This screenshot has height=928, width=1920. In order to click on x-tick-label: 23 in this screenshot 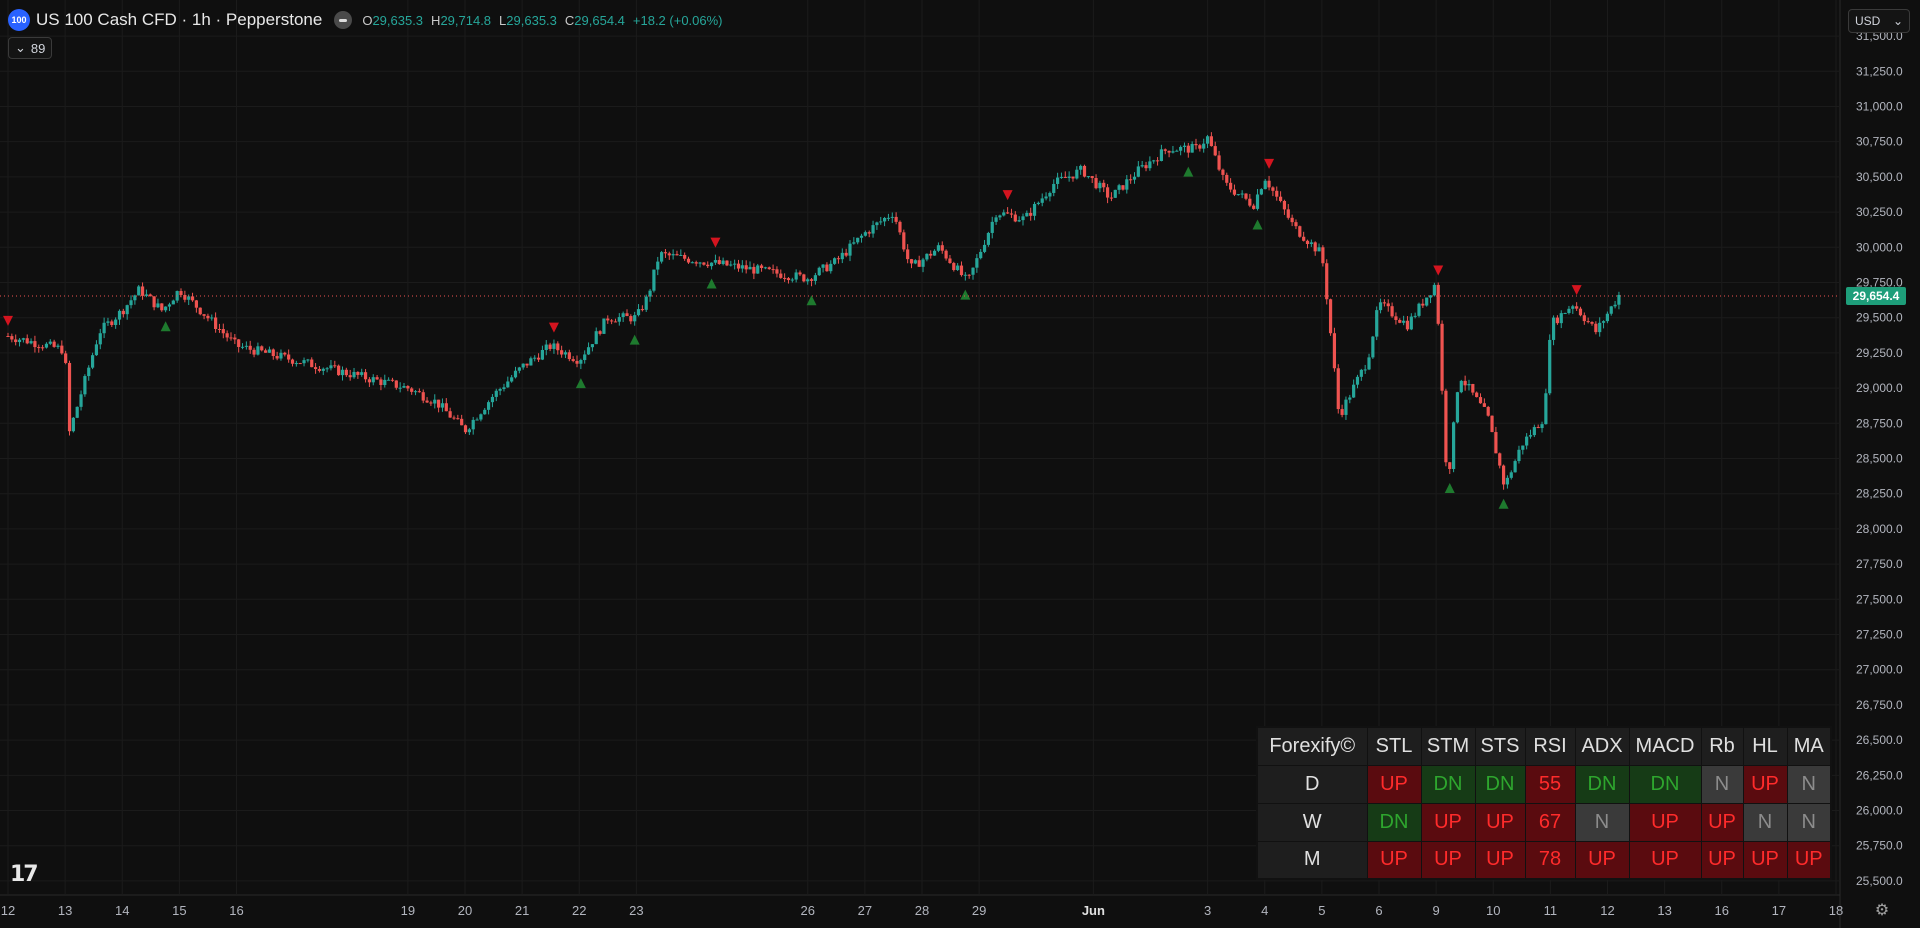, I will do `click(636, 910)`.